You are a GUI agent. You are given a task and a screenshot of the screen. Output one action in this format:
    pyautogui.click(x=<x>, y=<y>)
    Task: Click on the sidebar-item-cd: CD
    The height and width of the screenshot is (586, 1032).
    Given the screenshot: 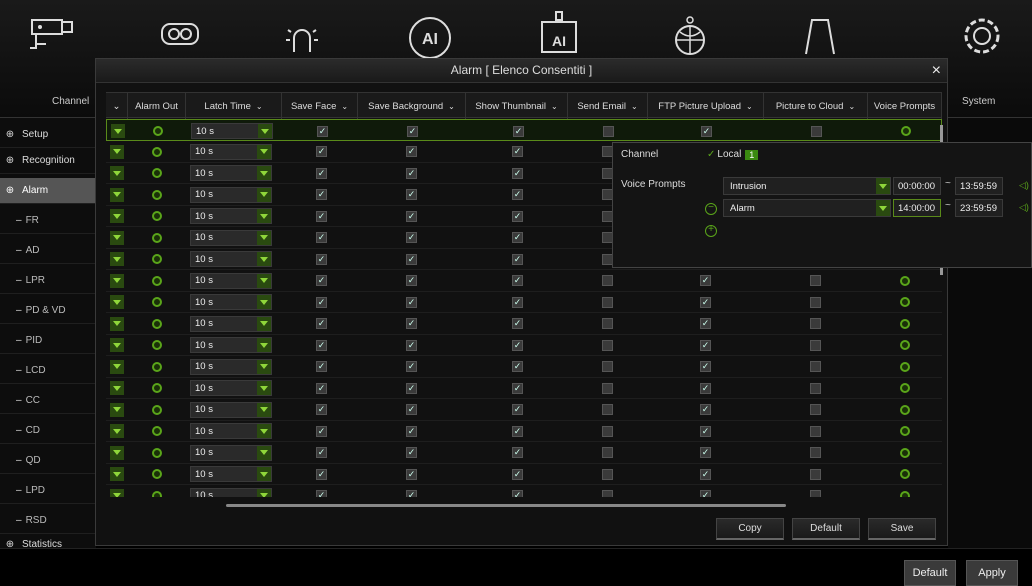 What is the action you would take?
    pyautogui.click(x=48, y=431)
    